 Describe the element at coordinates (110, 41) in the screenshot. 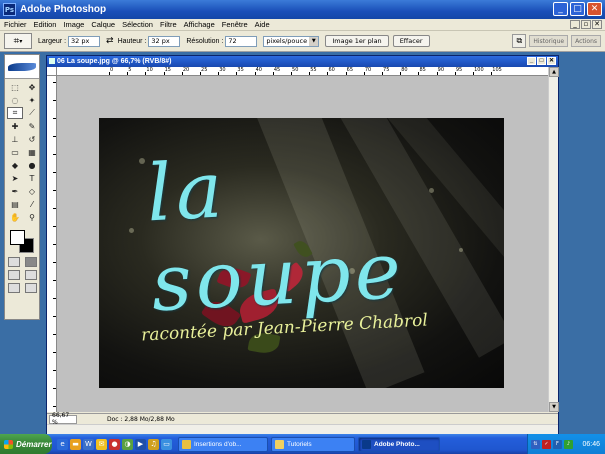

I see `swap-dimensions-icon: ⇄` at that location.